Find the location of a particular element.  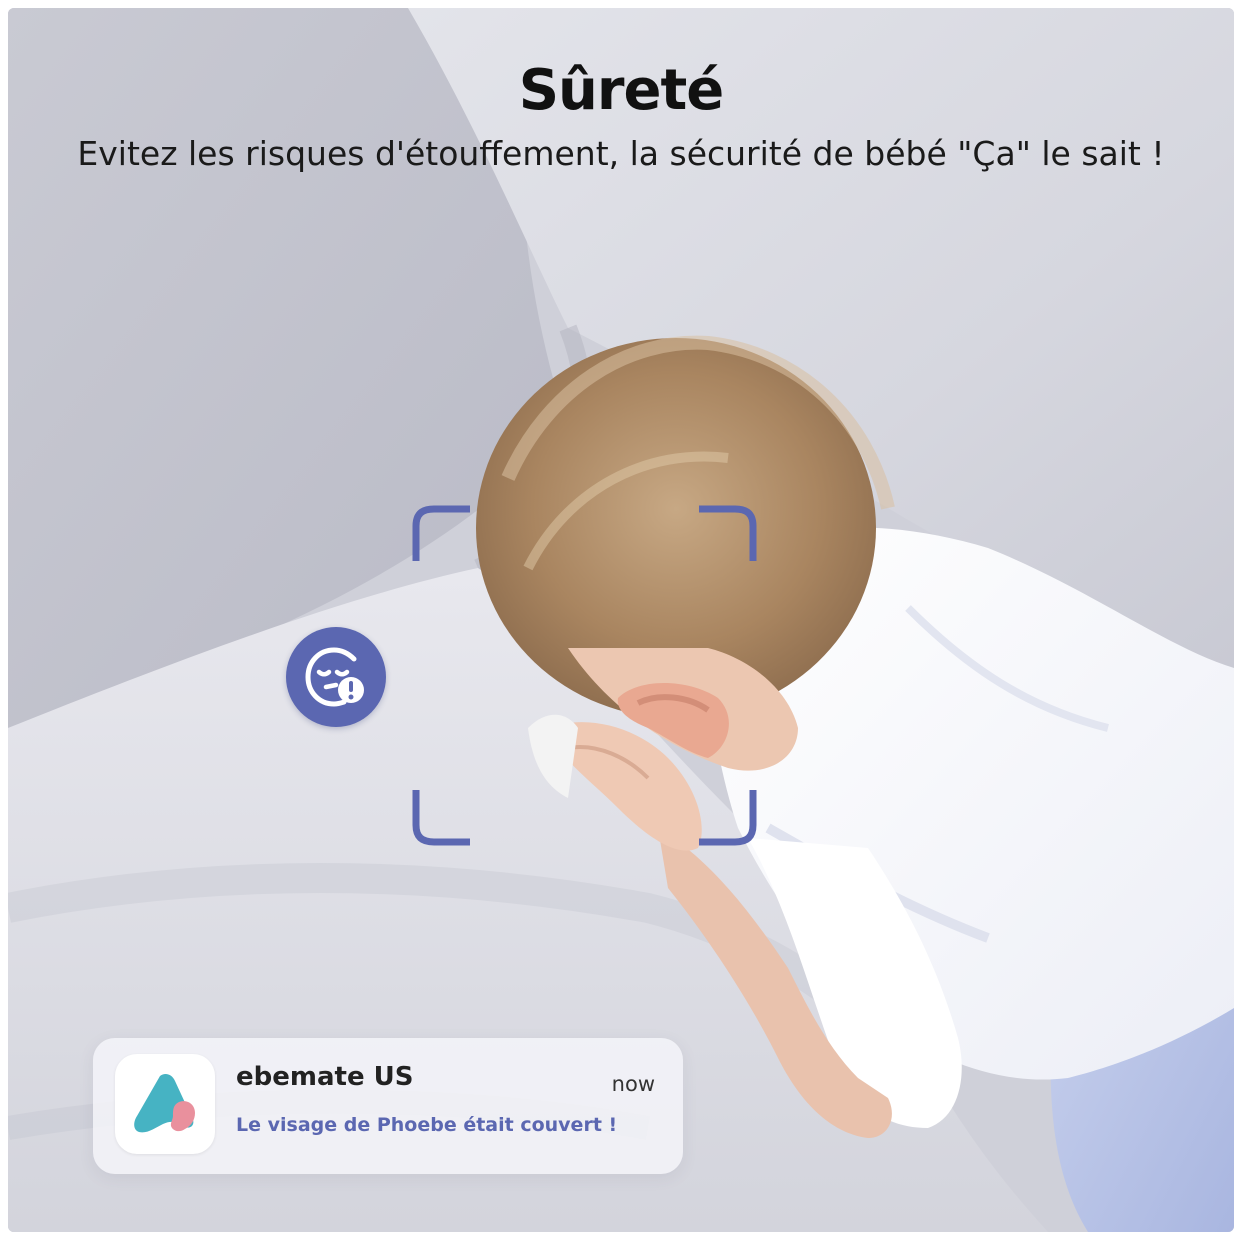

ebemate-logo-icon is located at coordinates (164, 1103).